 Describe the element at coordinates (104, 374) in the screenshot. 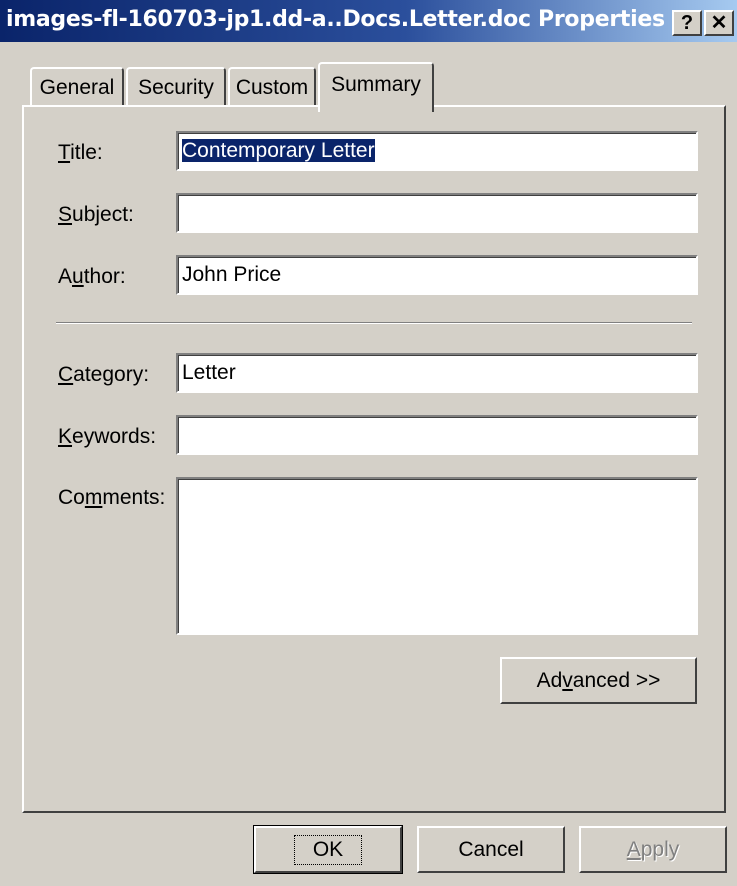

I see `category-label: Category:` at that location.